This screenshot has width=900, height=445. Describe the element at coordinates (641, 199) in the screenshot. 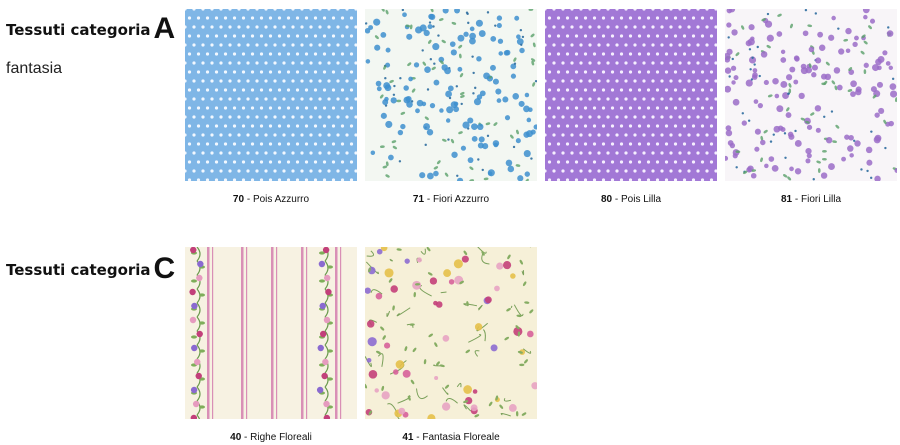

I see `fabric-name: Pois Lilla` at that location.